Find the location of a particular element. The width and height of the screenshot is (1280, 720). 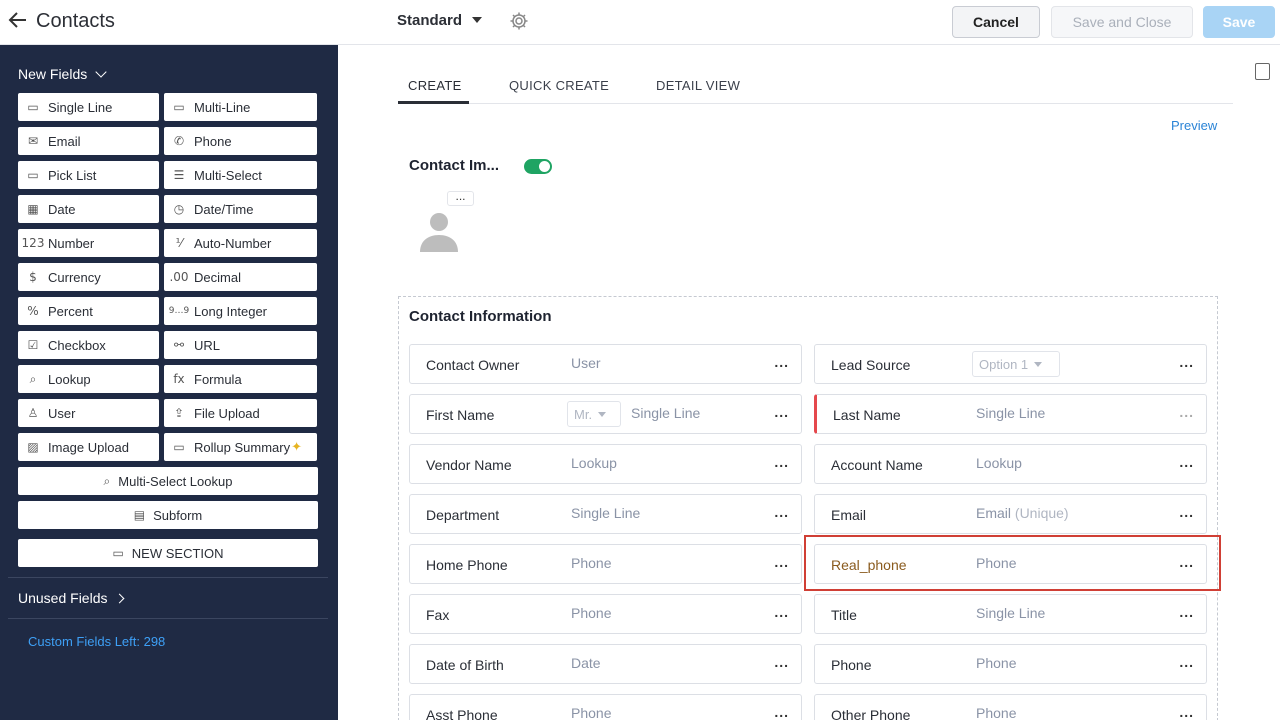

field-type-lookup: ⌕ Lookup is located at coordinates (88, 379).